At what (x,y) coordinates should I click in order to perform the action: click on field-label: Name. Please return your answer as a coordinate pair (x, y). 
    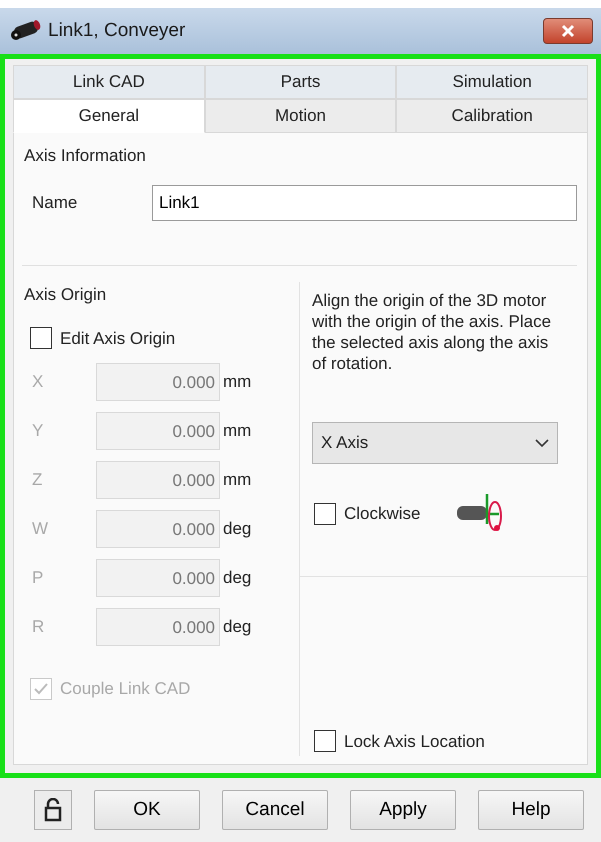
    Looking at the image, I should click on (55, 203).